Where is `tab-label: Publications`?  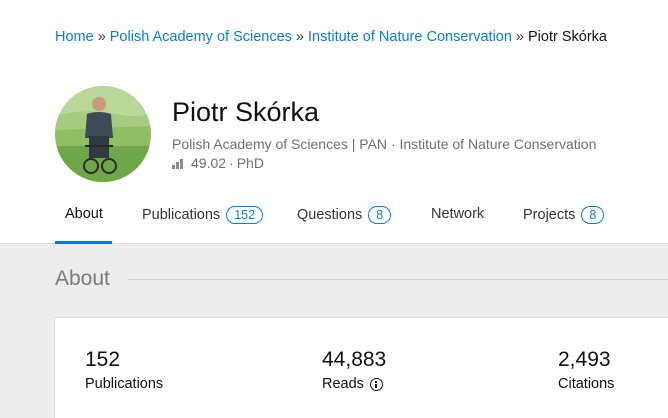
tab-label: Publications is located at coordinates (181, 215).